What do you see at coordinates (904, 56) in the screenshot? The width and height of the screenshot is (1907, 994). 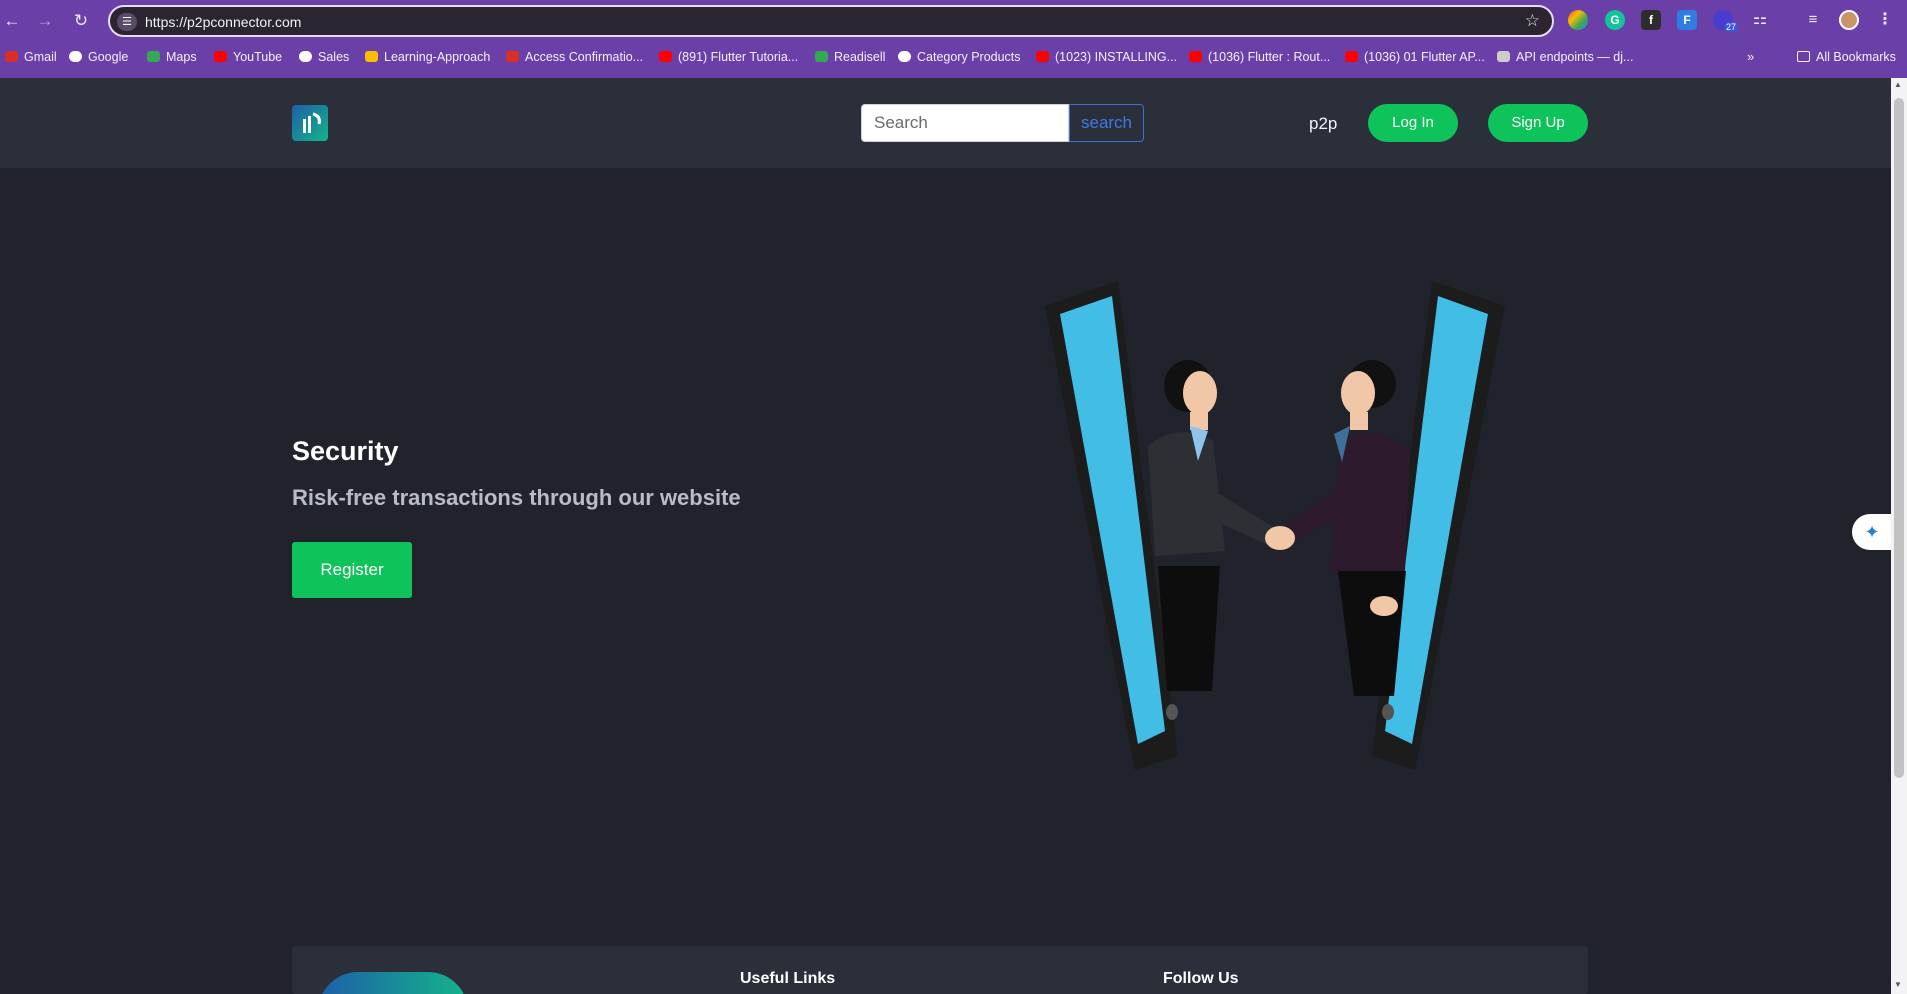 I see `category-icon` at bounding box center [904, 56].